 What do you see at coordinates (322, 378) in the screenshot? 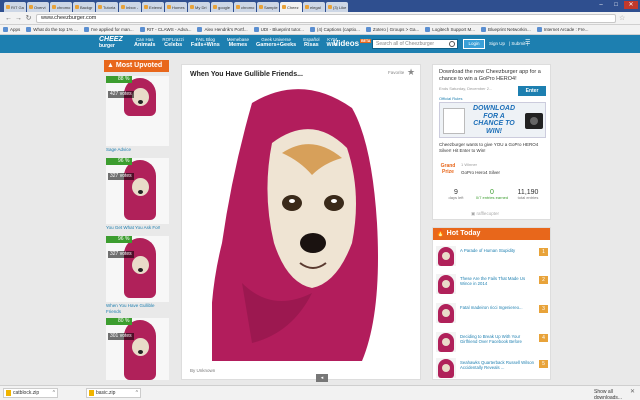
I see `prev-post-button: ◂` at bounding box center [322, 378].